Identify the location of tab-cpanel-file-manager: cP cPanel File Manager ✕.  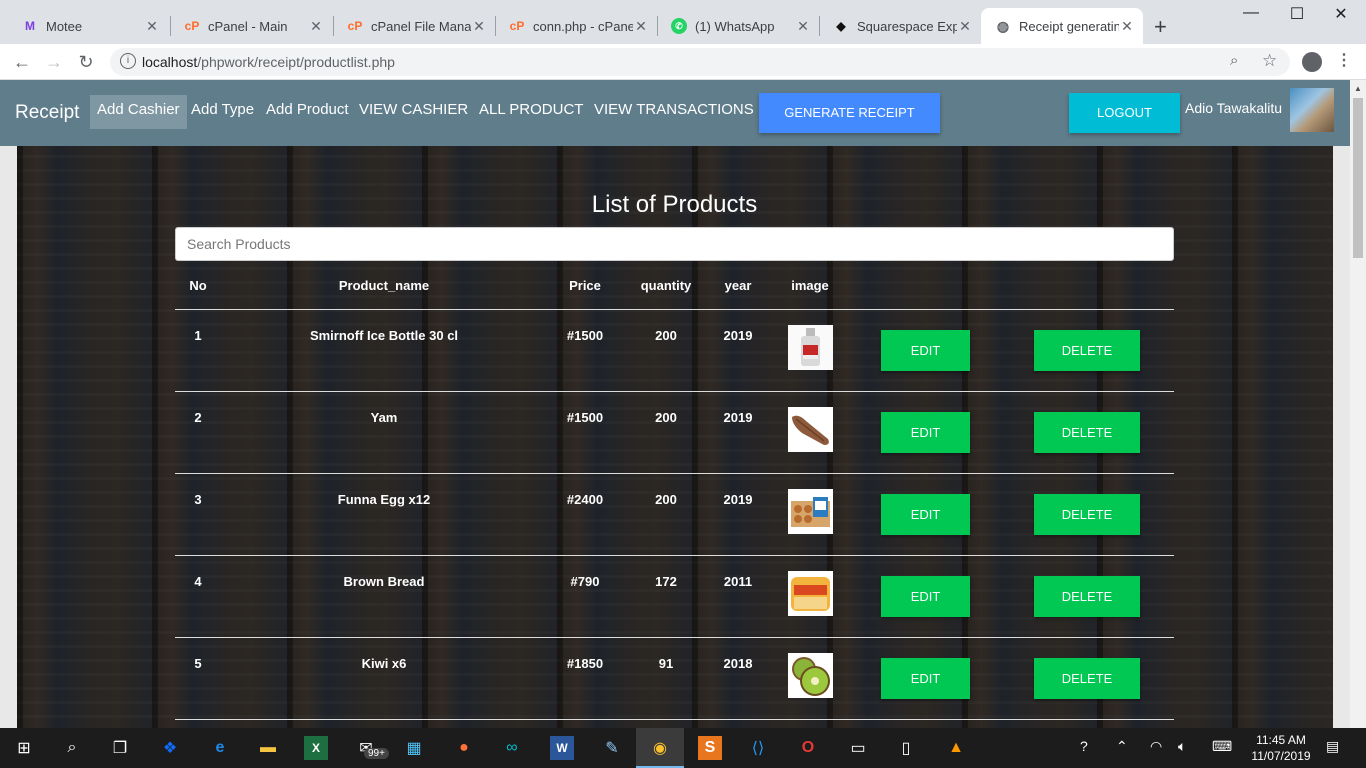
(414, 26).